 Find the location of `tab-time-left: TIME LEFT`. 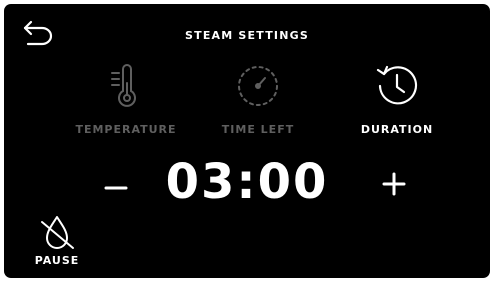

tab-time-left: TIME LEFT is located at coordinates (258, 98).